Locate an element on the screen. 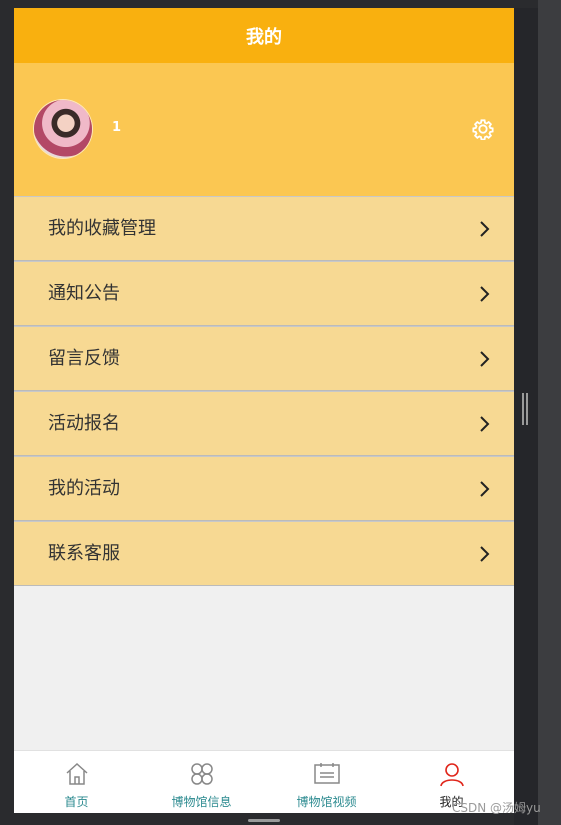  menu-item-label: 我的活动 is located at coordinates (84, 488).